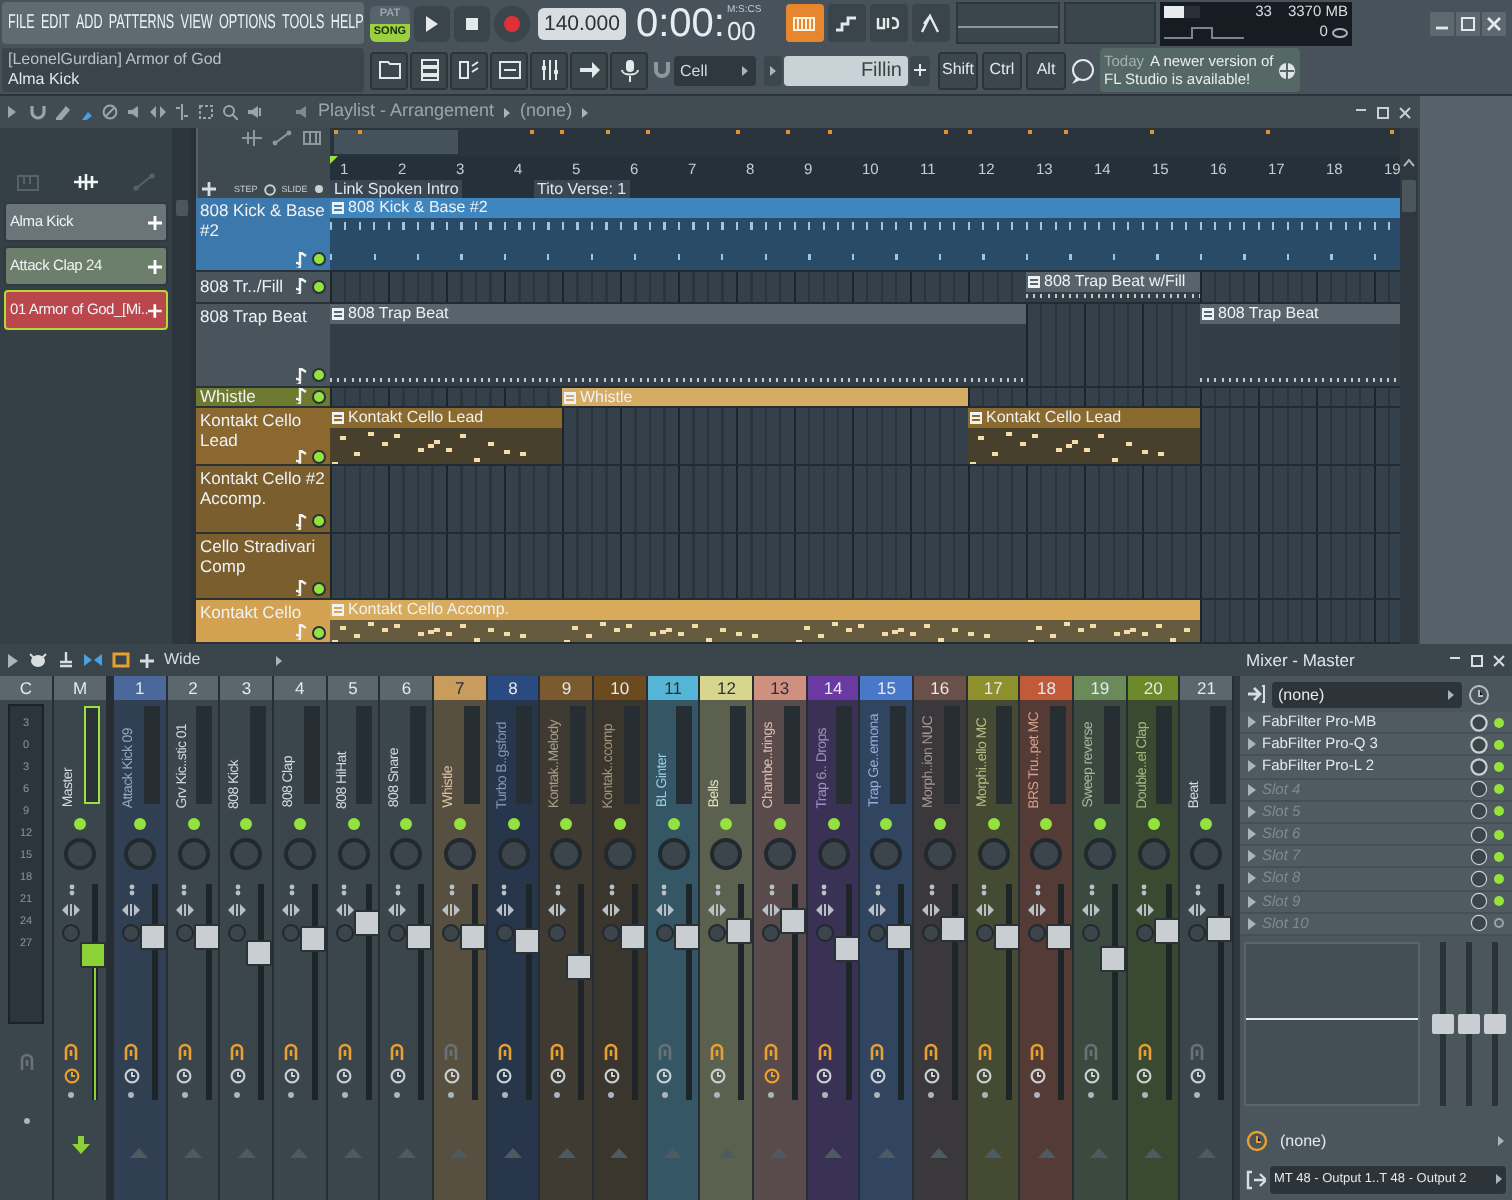  What do you see at coordinates (566, 688) in the screenshot?
I see `track-number: 9` at bounding box center [566, 688].